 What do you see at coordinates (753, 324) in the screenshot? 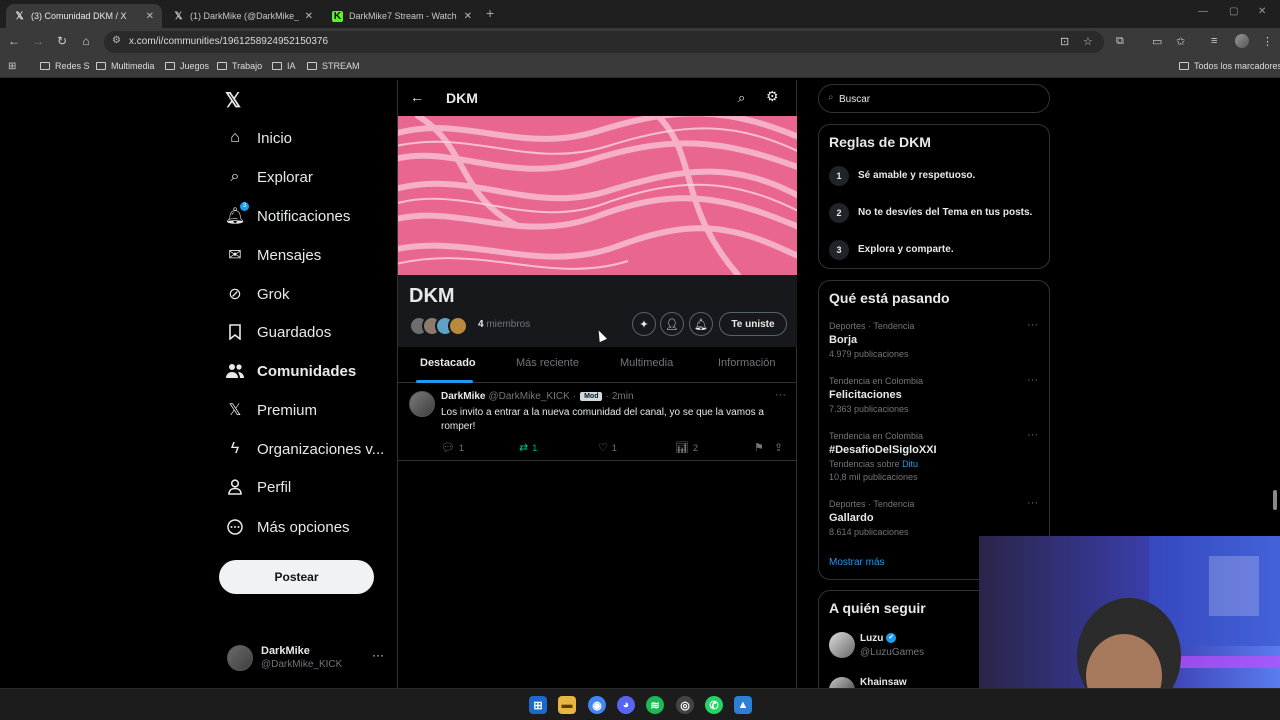
I see `joined-button: Te uniste` at bounding box center [753, 324].